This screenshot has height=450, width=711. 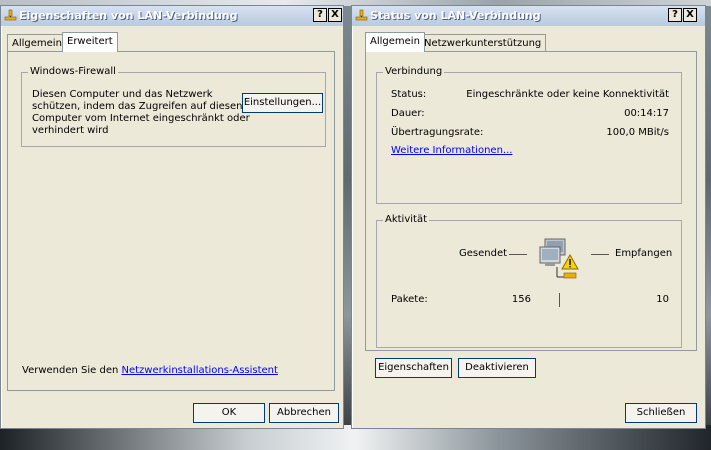 I want to click on packets-label: Pakete:, so click(x=409, y=299).